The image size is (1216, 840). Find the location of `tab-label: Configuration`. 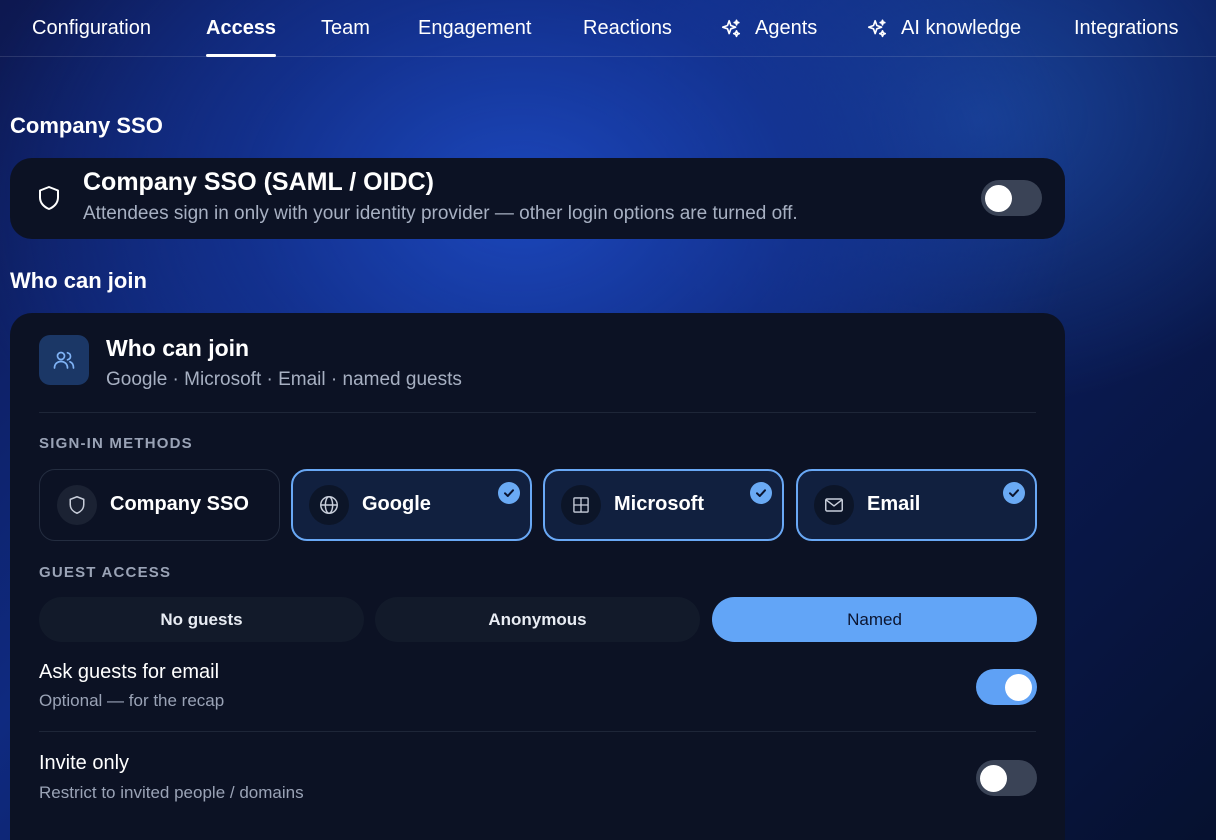

tab-label: Configuration is located at coordinates (91, 28).